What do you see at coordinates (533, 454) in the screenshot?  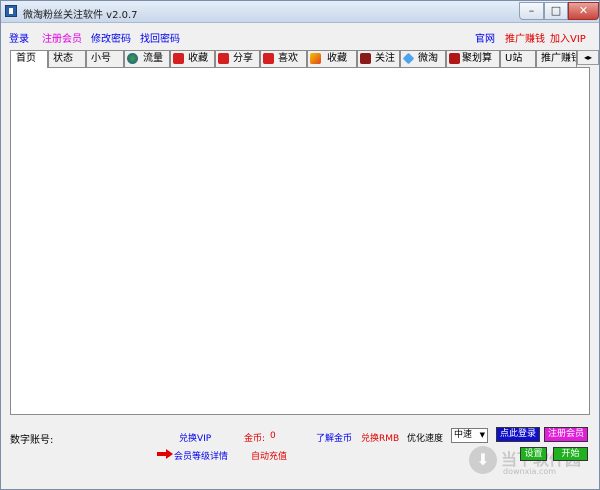 I see `settings-button: 设置` at bounding box center [533, 454].